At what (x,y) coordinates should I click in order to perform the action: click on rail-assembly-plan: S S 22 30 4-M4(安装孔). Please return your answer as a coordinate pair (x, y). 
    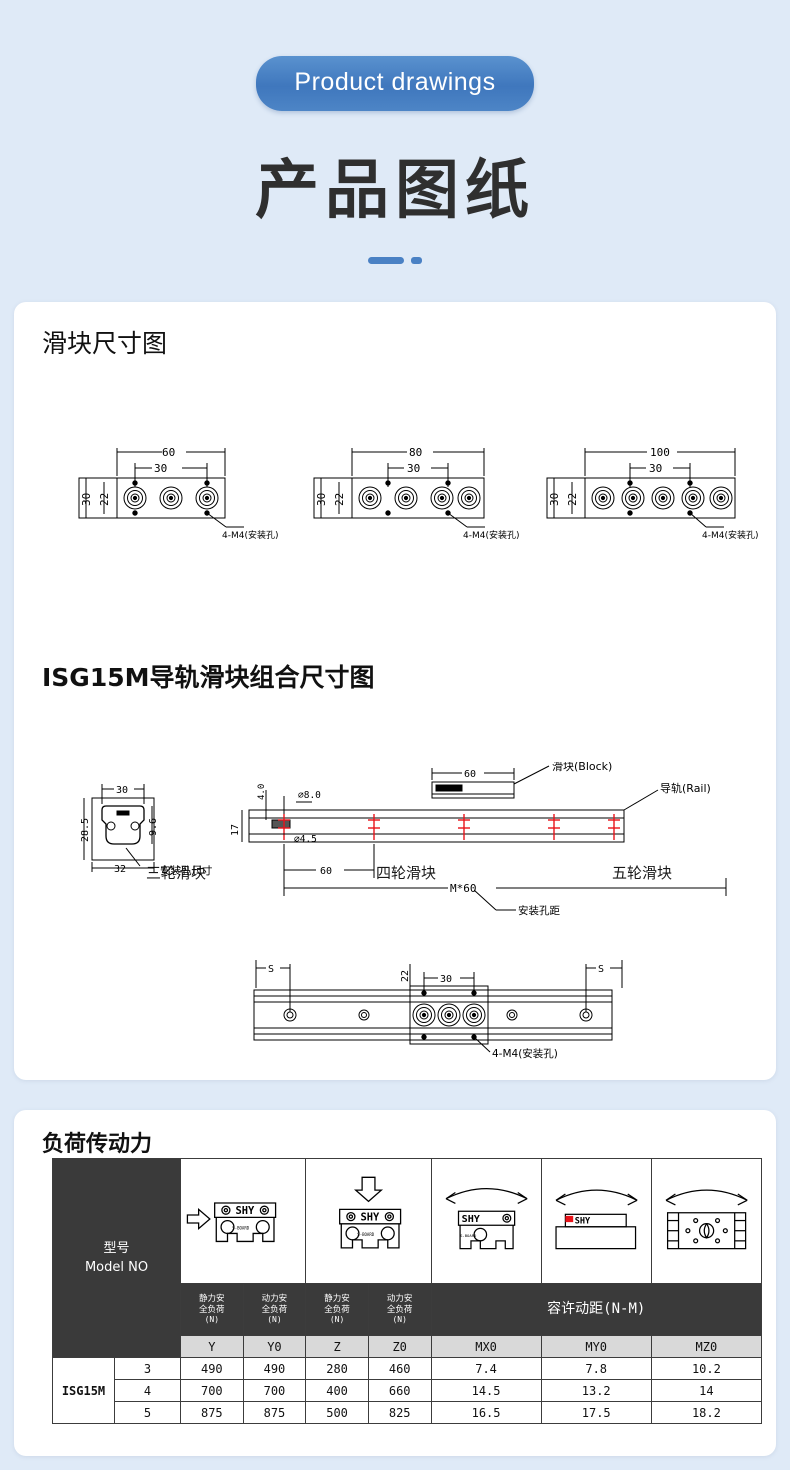
    Looking at the image, I should click on (438, 1010).